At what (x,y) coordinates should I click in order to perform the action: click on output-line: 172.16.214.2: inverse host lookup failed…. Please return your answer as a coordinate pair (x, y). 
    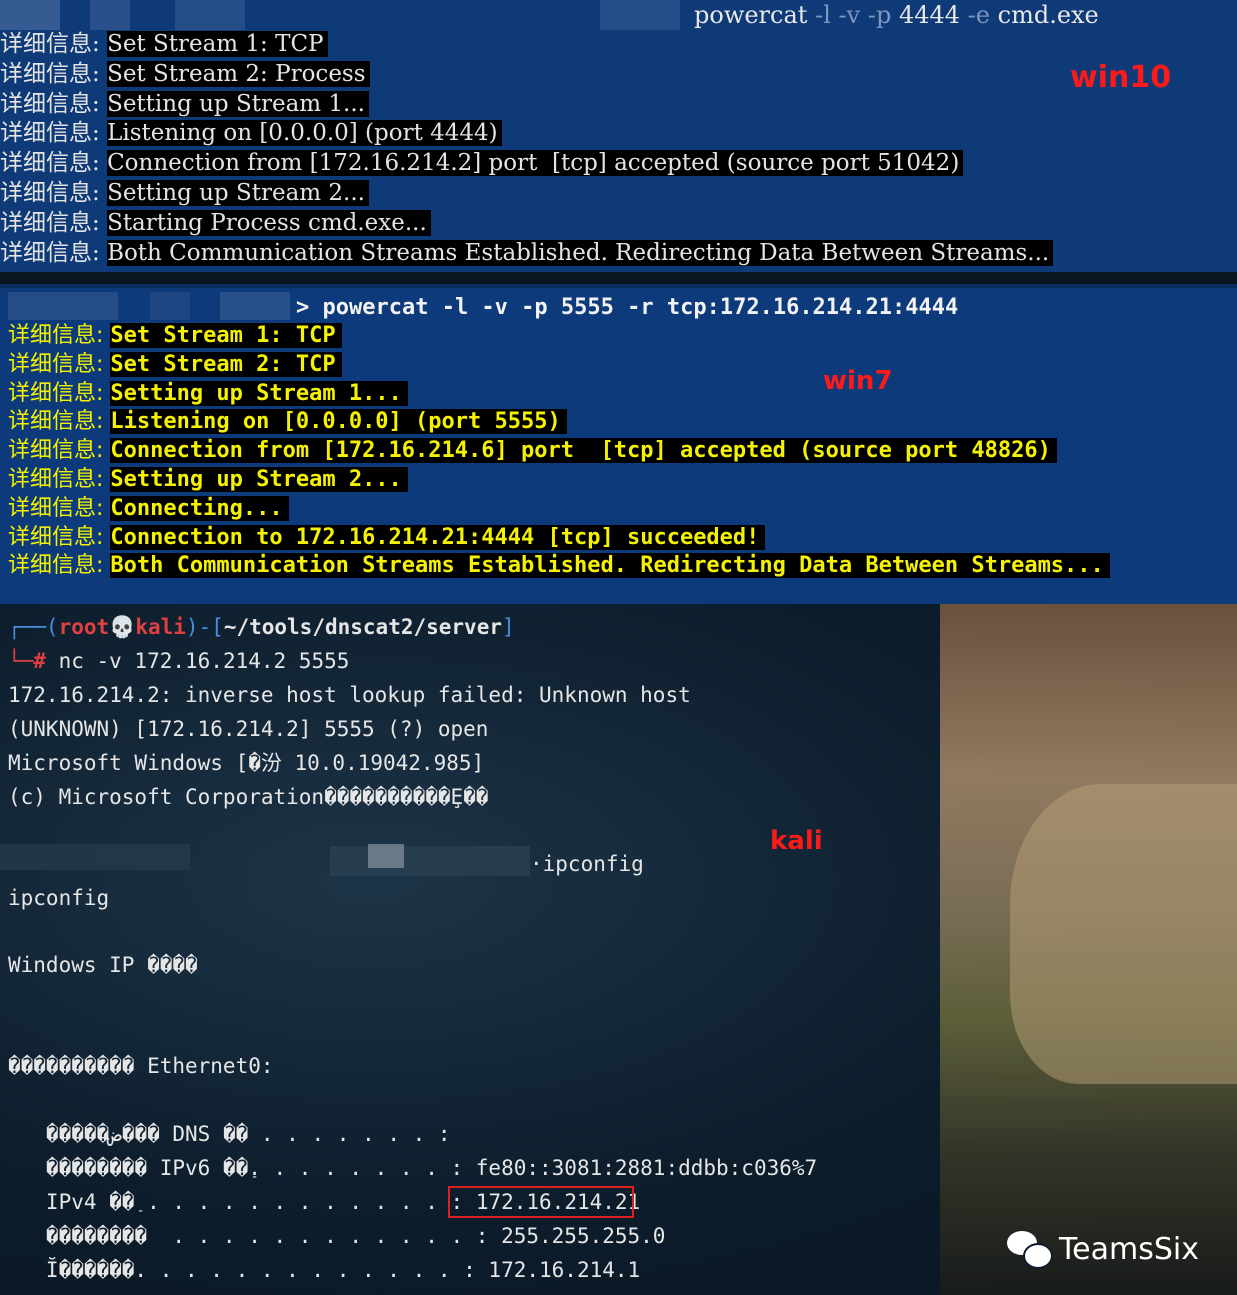
    Looking at the image, I should click on (349, 695).